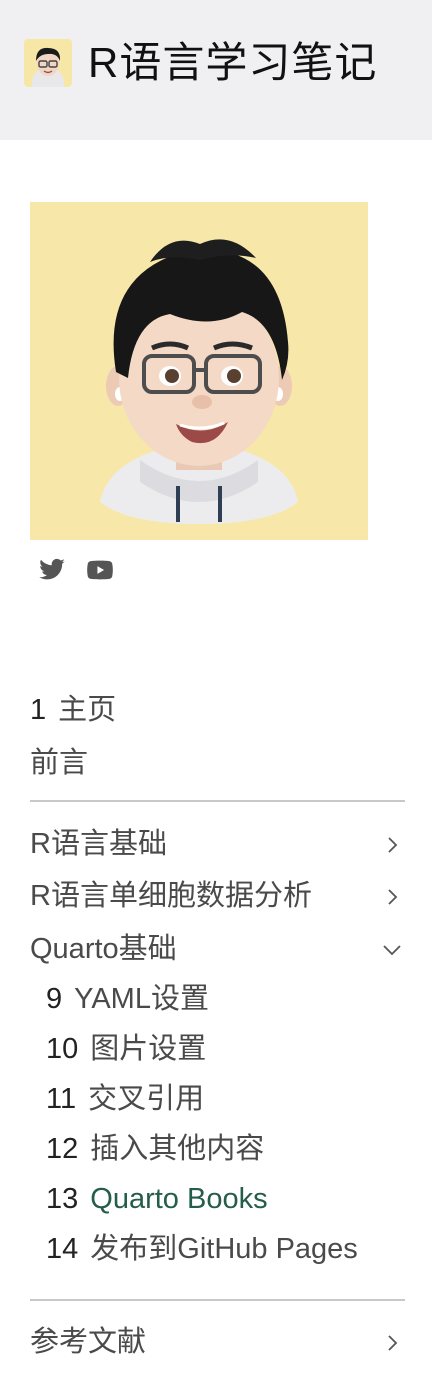  I want to click on twitter-icon, so click(52, 570).